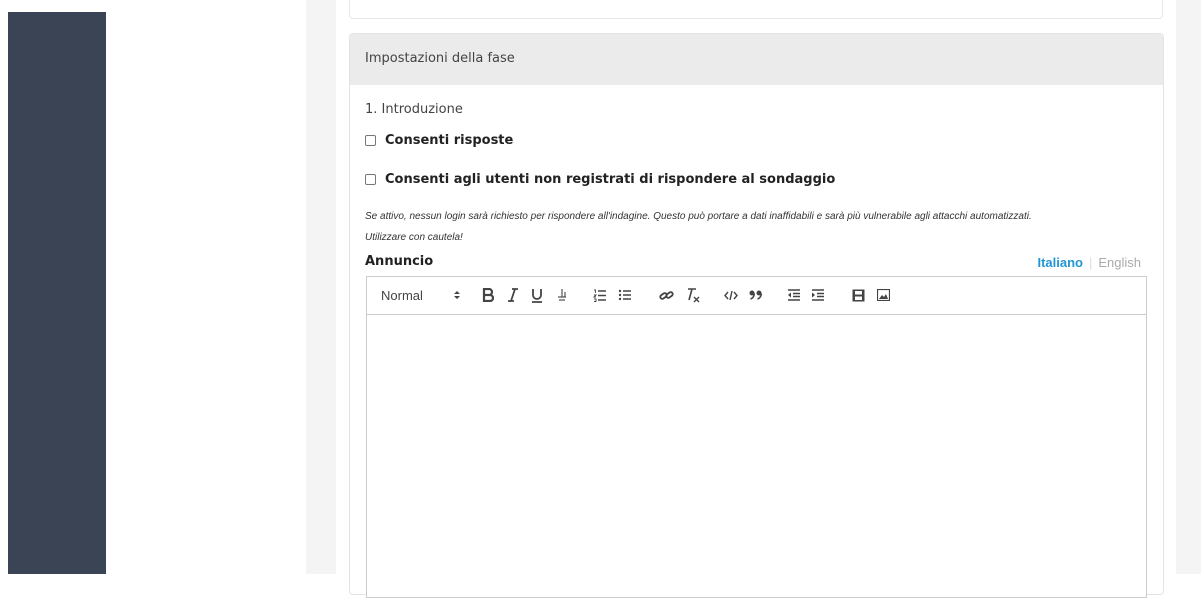 Image resolution: width=1201 pixels, height=598 pixels. What do you see at coordinates (414, 109) in the screenshot?
I see `phase-name: 1. Introduzione` at bounding box center [414, 109].